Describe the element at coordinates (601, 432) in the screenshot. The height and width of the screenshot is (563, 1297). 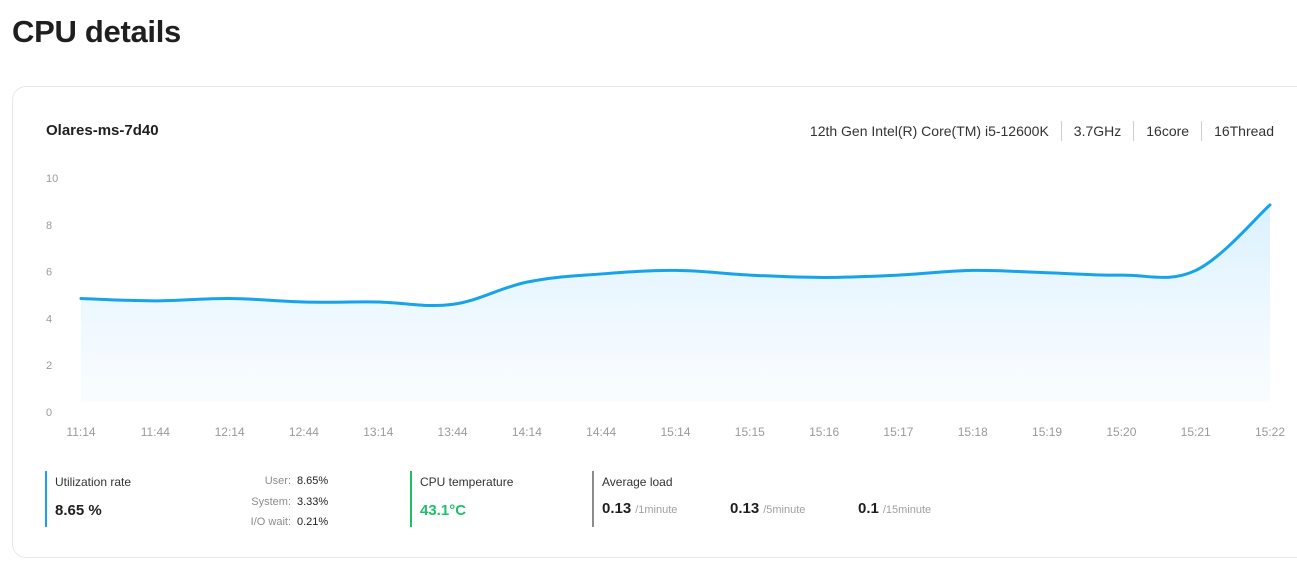
I see `x-tick-label: 14:44` at that location.